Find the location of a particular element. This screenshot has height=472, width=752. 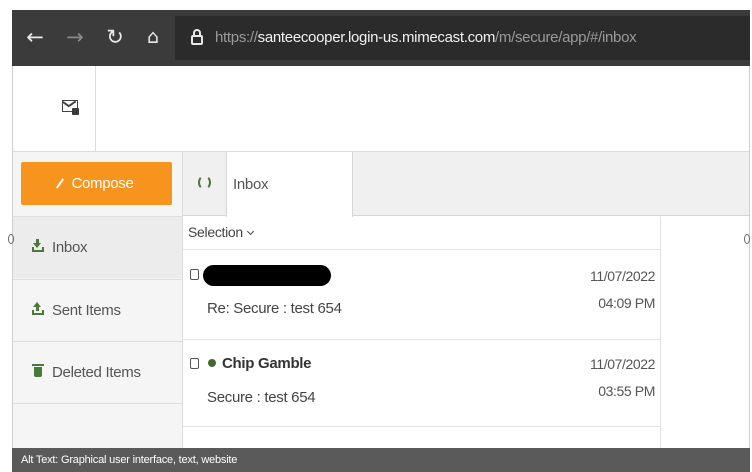

selection-dropdown: Selection is located at coordinates (221, 232).